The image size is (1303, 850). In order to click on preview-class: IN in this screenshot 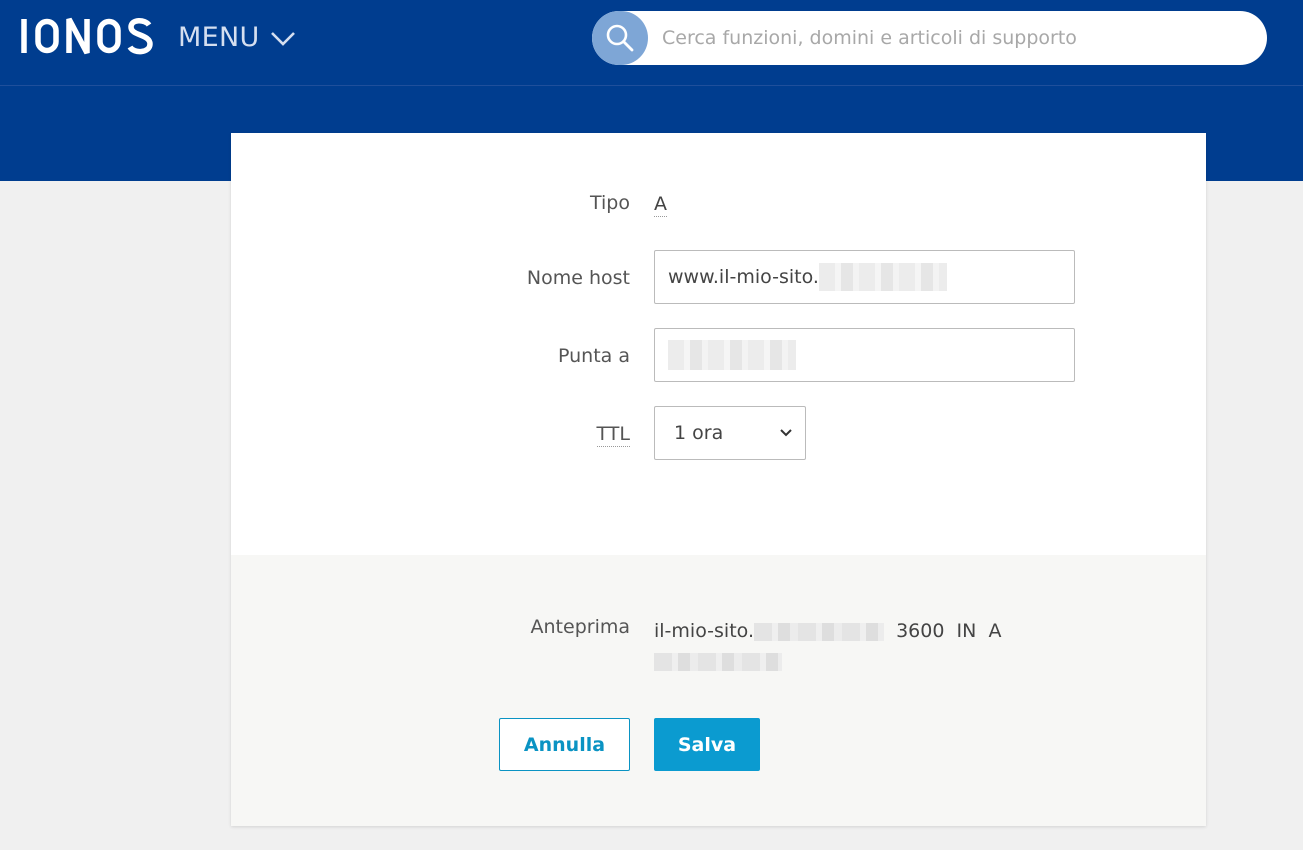, I will do `click(966, 631)`.